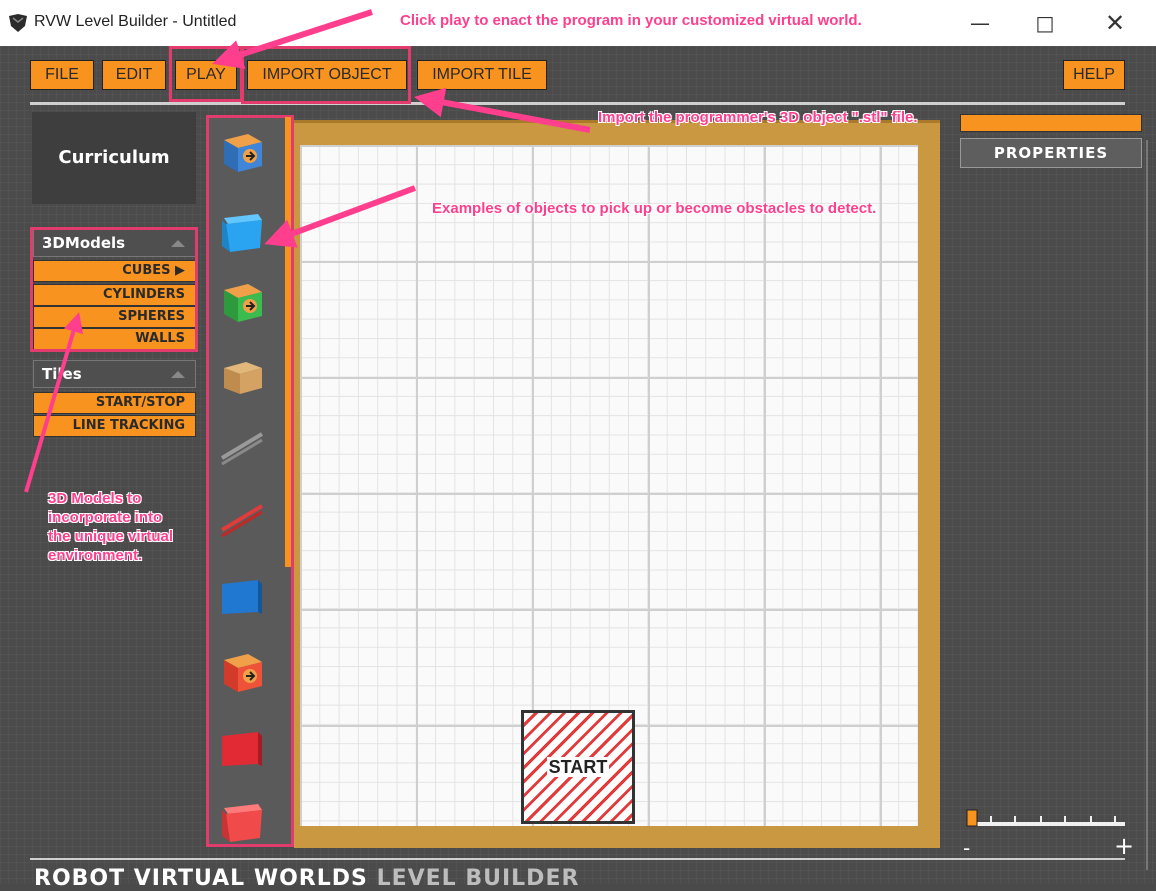 The height and width of the screenshot is (891, 1156). What do you see at coordinates (967, 848) in the screenshot?
I see `zoom-out-label: -` at bounding box center [967, 848].